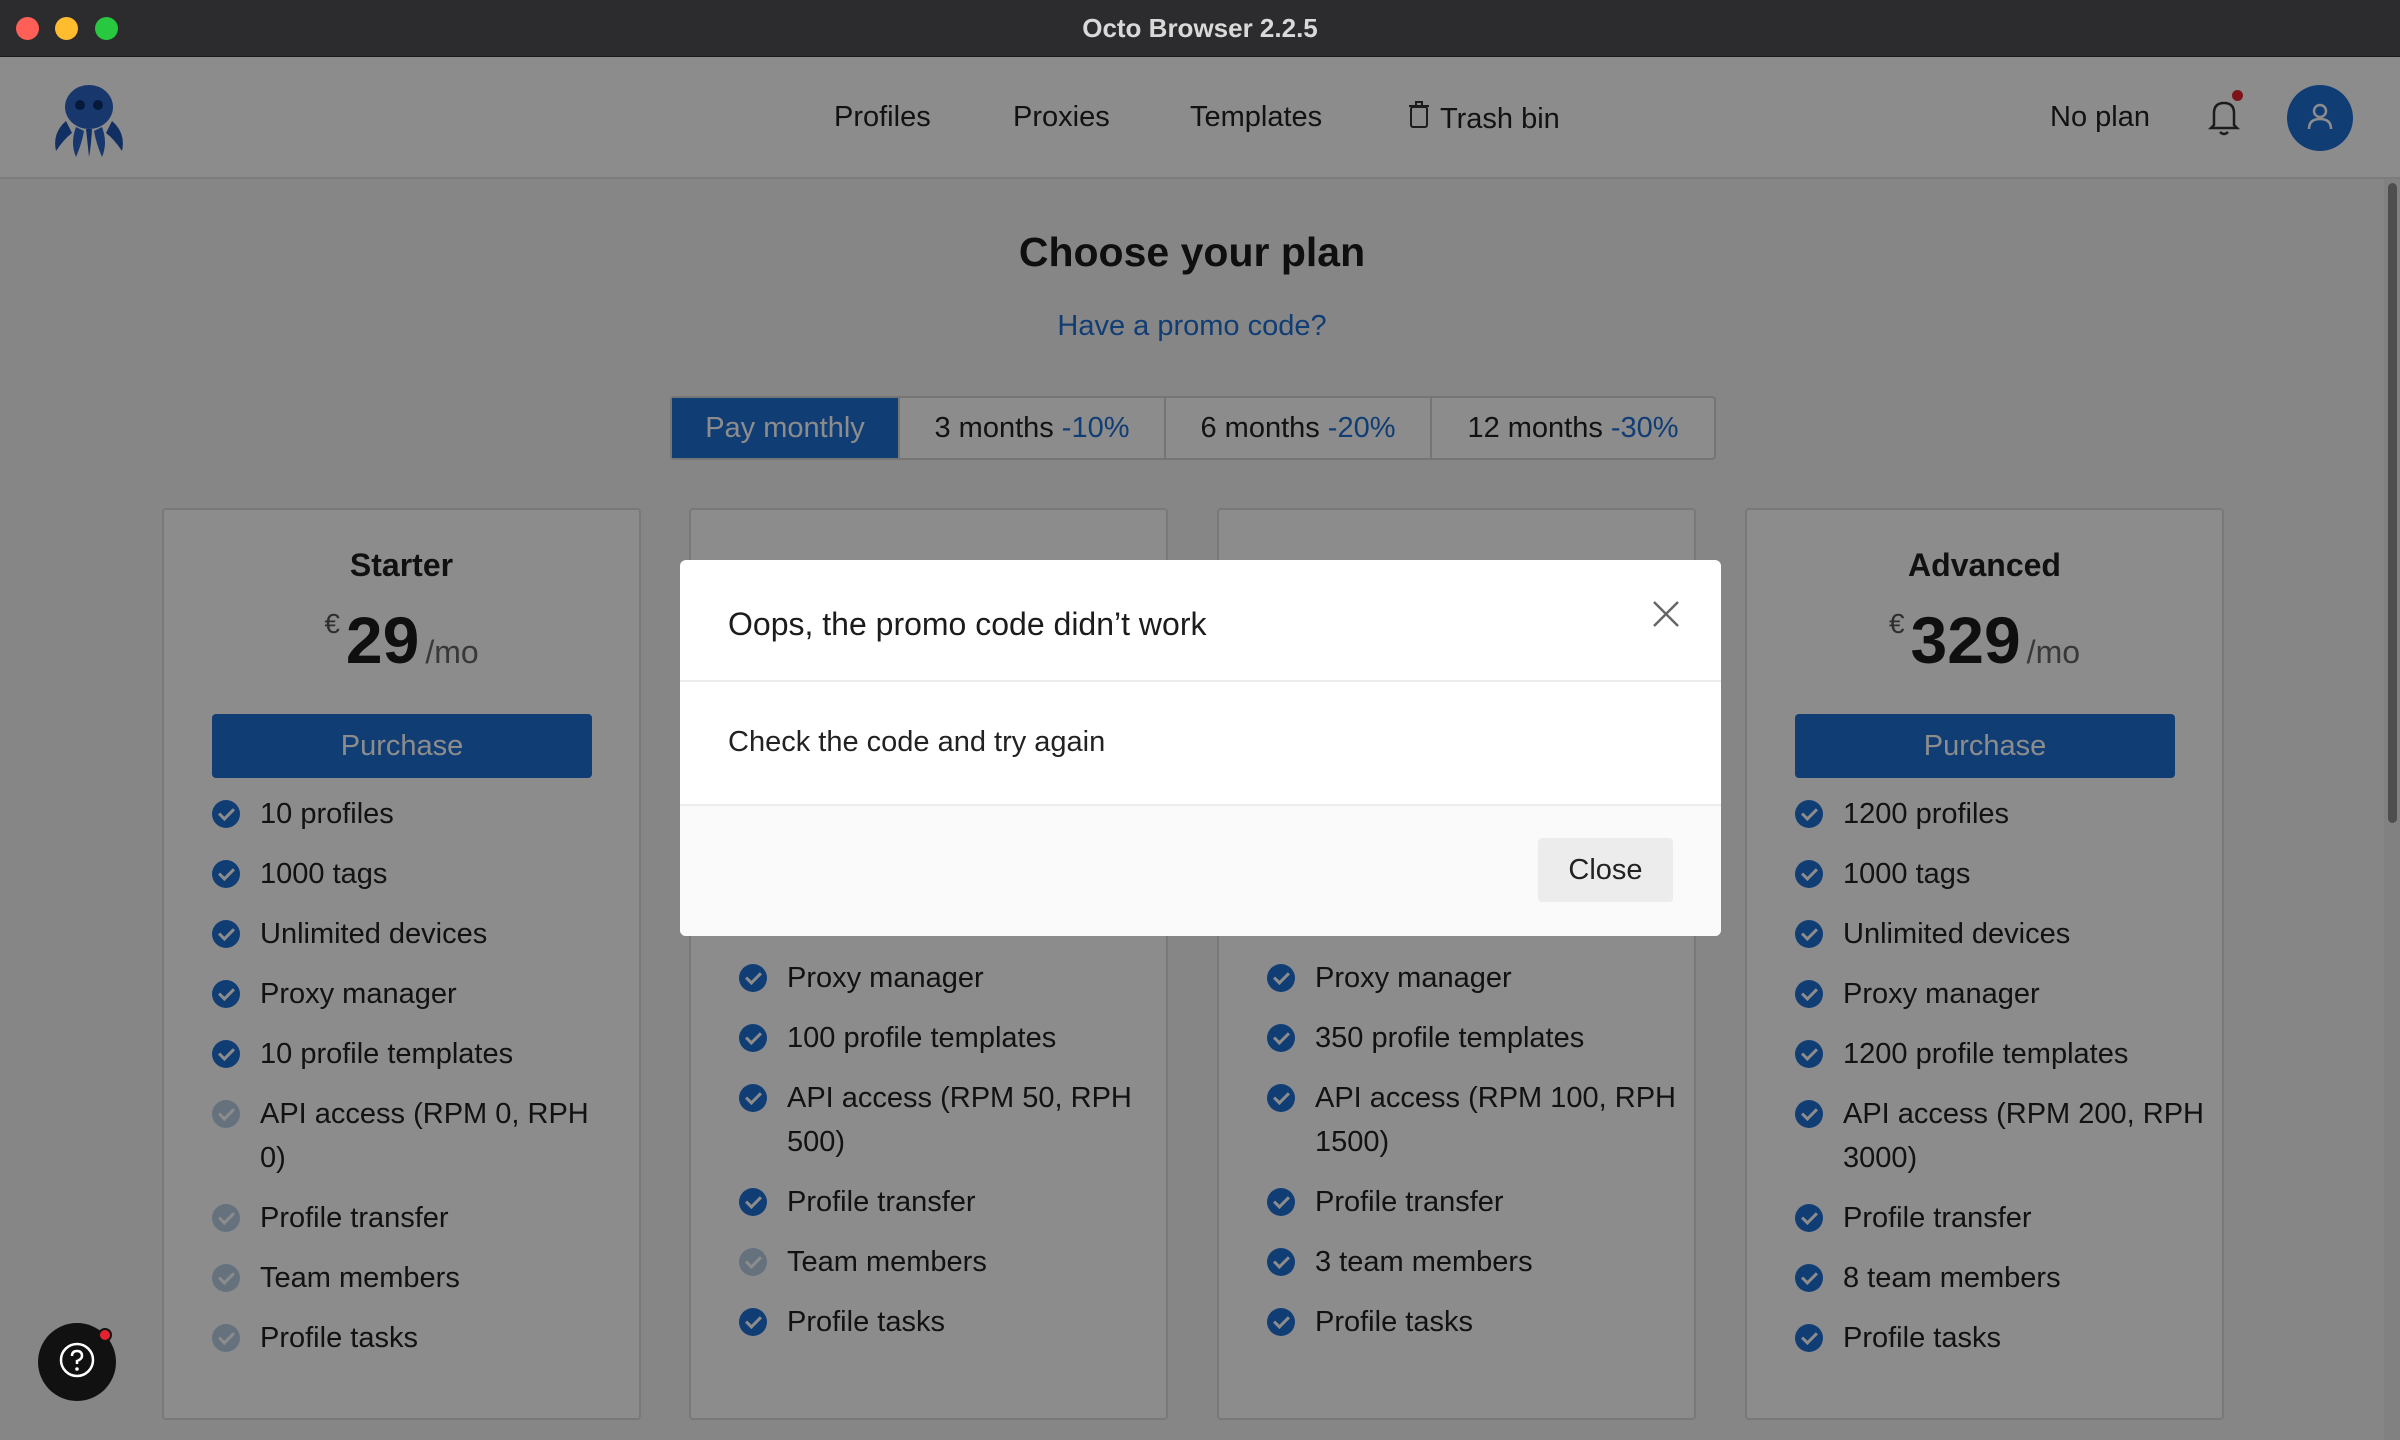 This screenshot has width=2400, height=1440. I want to click on dialog-header: Oops, the promo code didn’t work, so click(1200, 621).